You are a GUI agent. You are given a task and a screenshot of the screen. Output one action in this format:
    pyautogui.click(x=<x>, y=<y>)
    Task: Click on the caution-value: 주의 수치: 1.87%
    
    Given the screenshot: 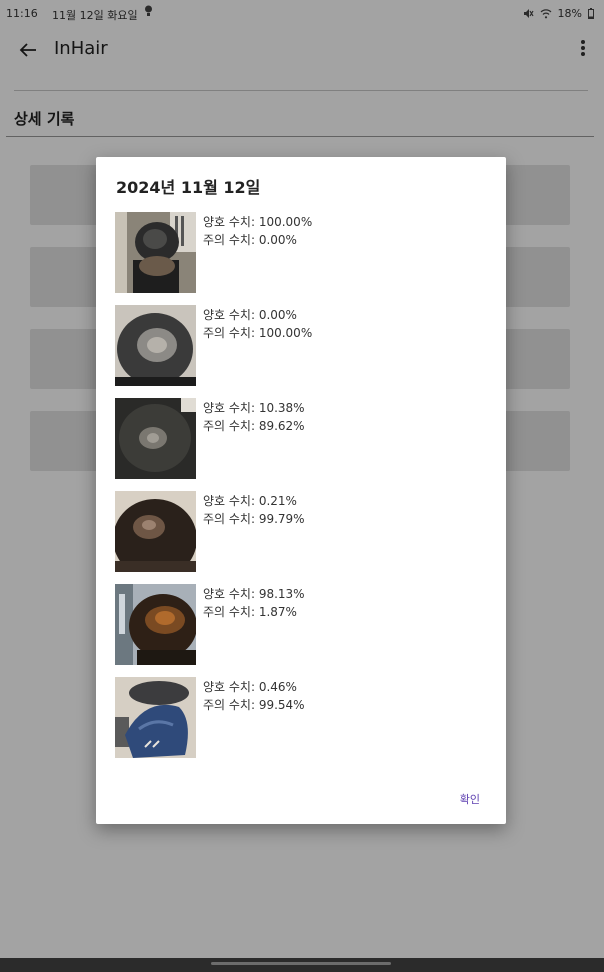 What is the action you would take?
    pyautogui.click(x=250, y=612)
    